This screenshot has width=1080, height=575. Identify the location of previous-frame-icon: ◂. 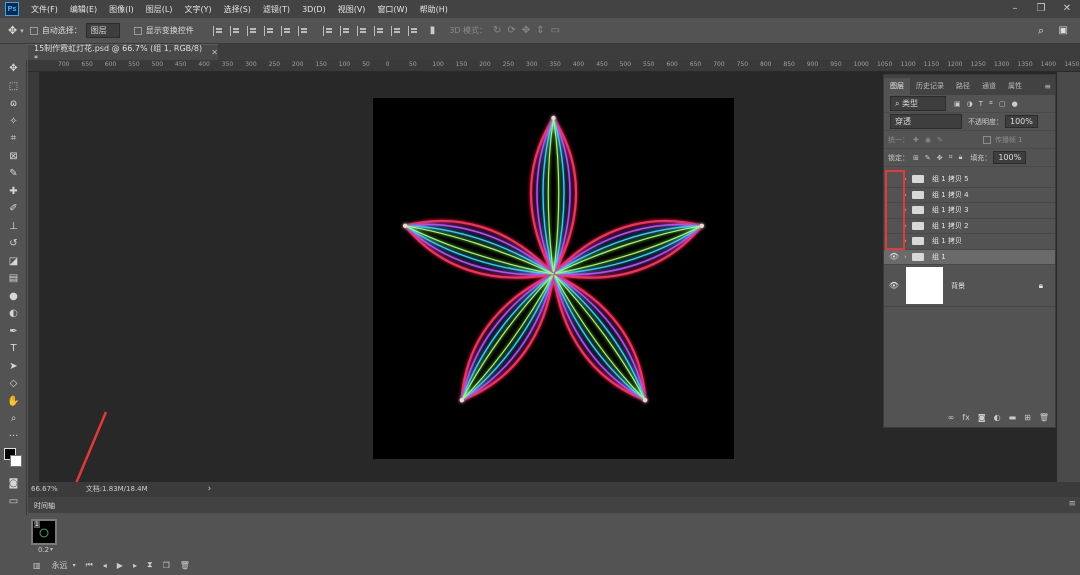
(105, 565).